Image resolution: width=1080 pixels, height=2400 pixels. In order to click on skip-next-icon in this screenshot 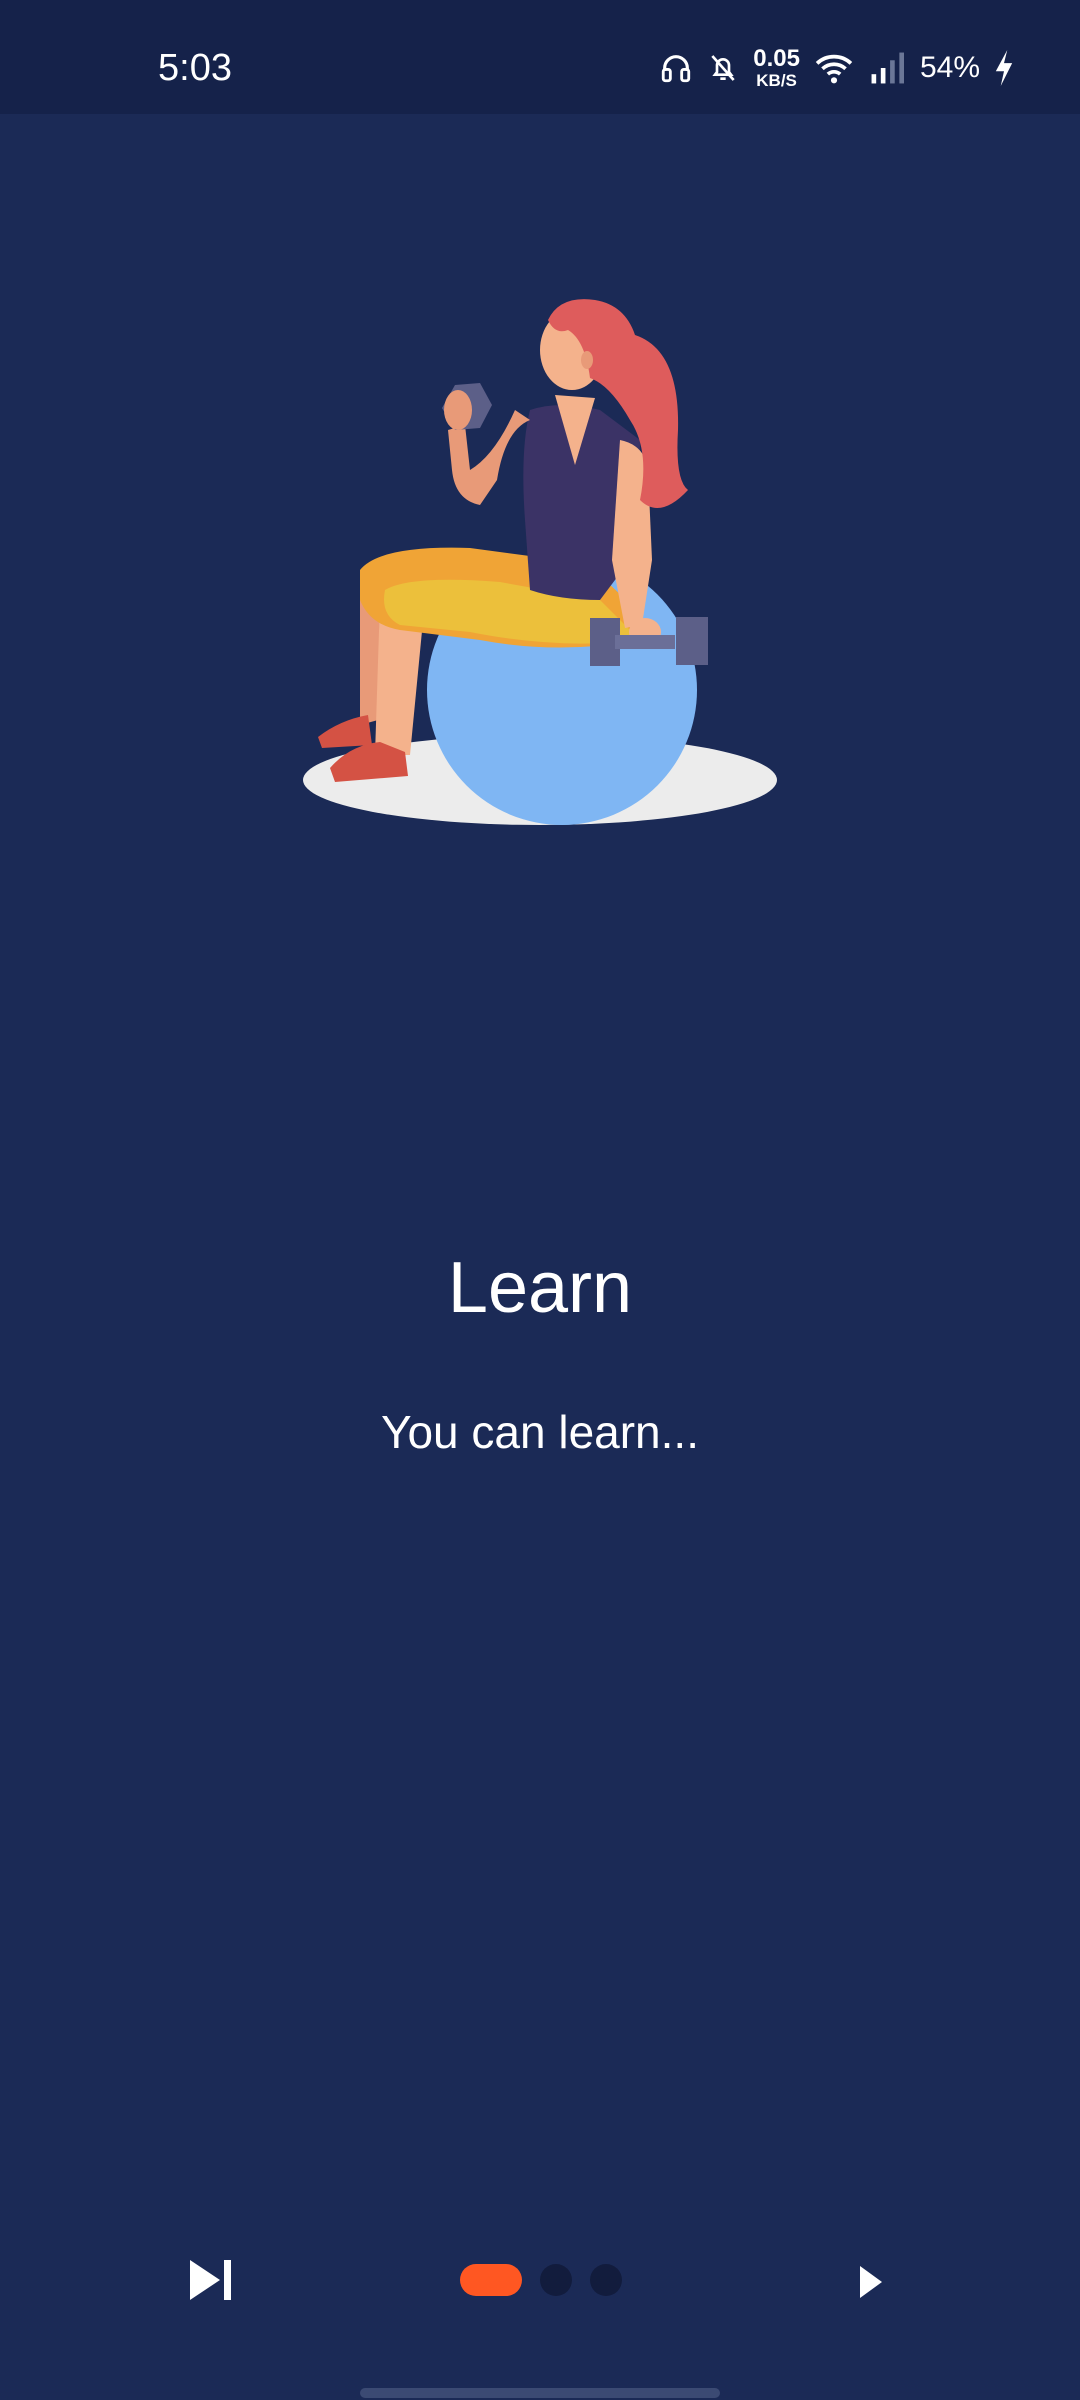, I will do `click(210, 2280)`.